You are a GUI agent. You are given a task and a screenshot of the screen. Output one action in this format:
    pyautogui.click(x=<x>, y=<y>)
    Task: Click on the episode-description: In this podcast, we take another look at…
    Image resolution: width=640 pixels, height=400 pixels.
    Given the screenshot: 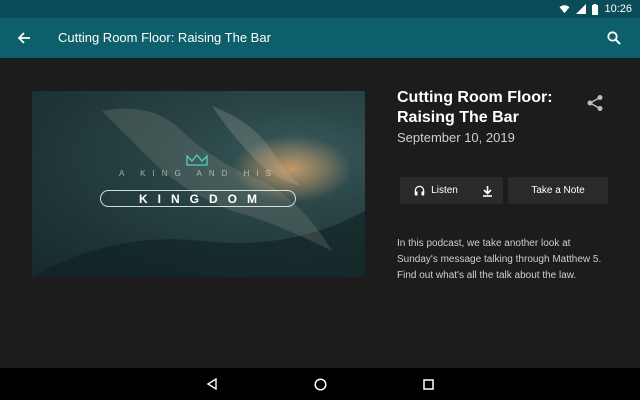 What is the action you would take?
    pyautogui.click(x=499, y=259)
    